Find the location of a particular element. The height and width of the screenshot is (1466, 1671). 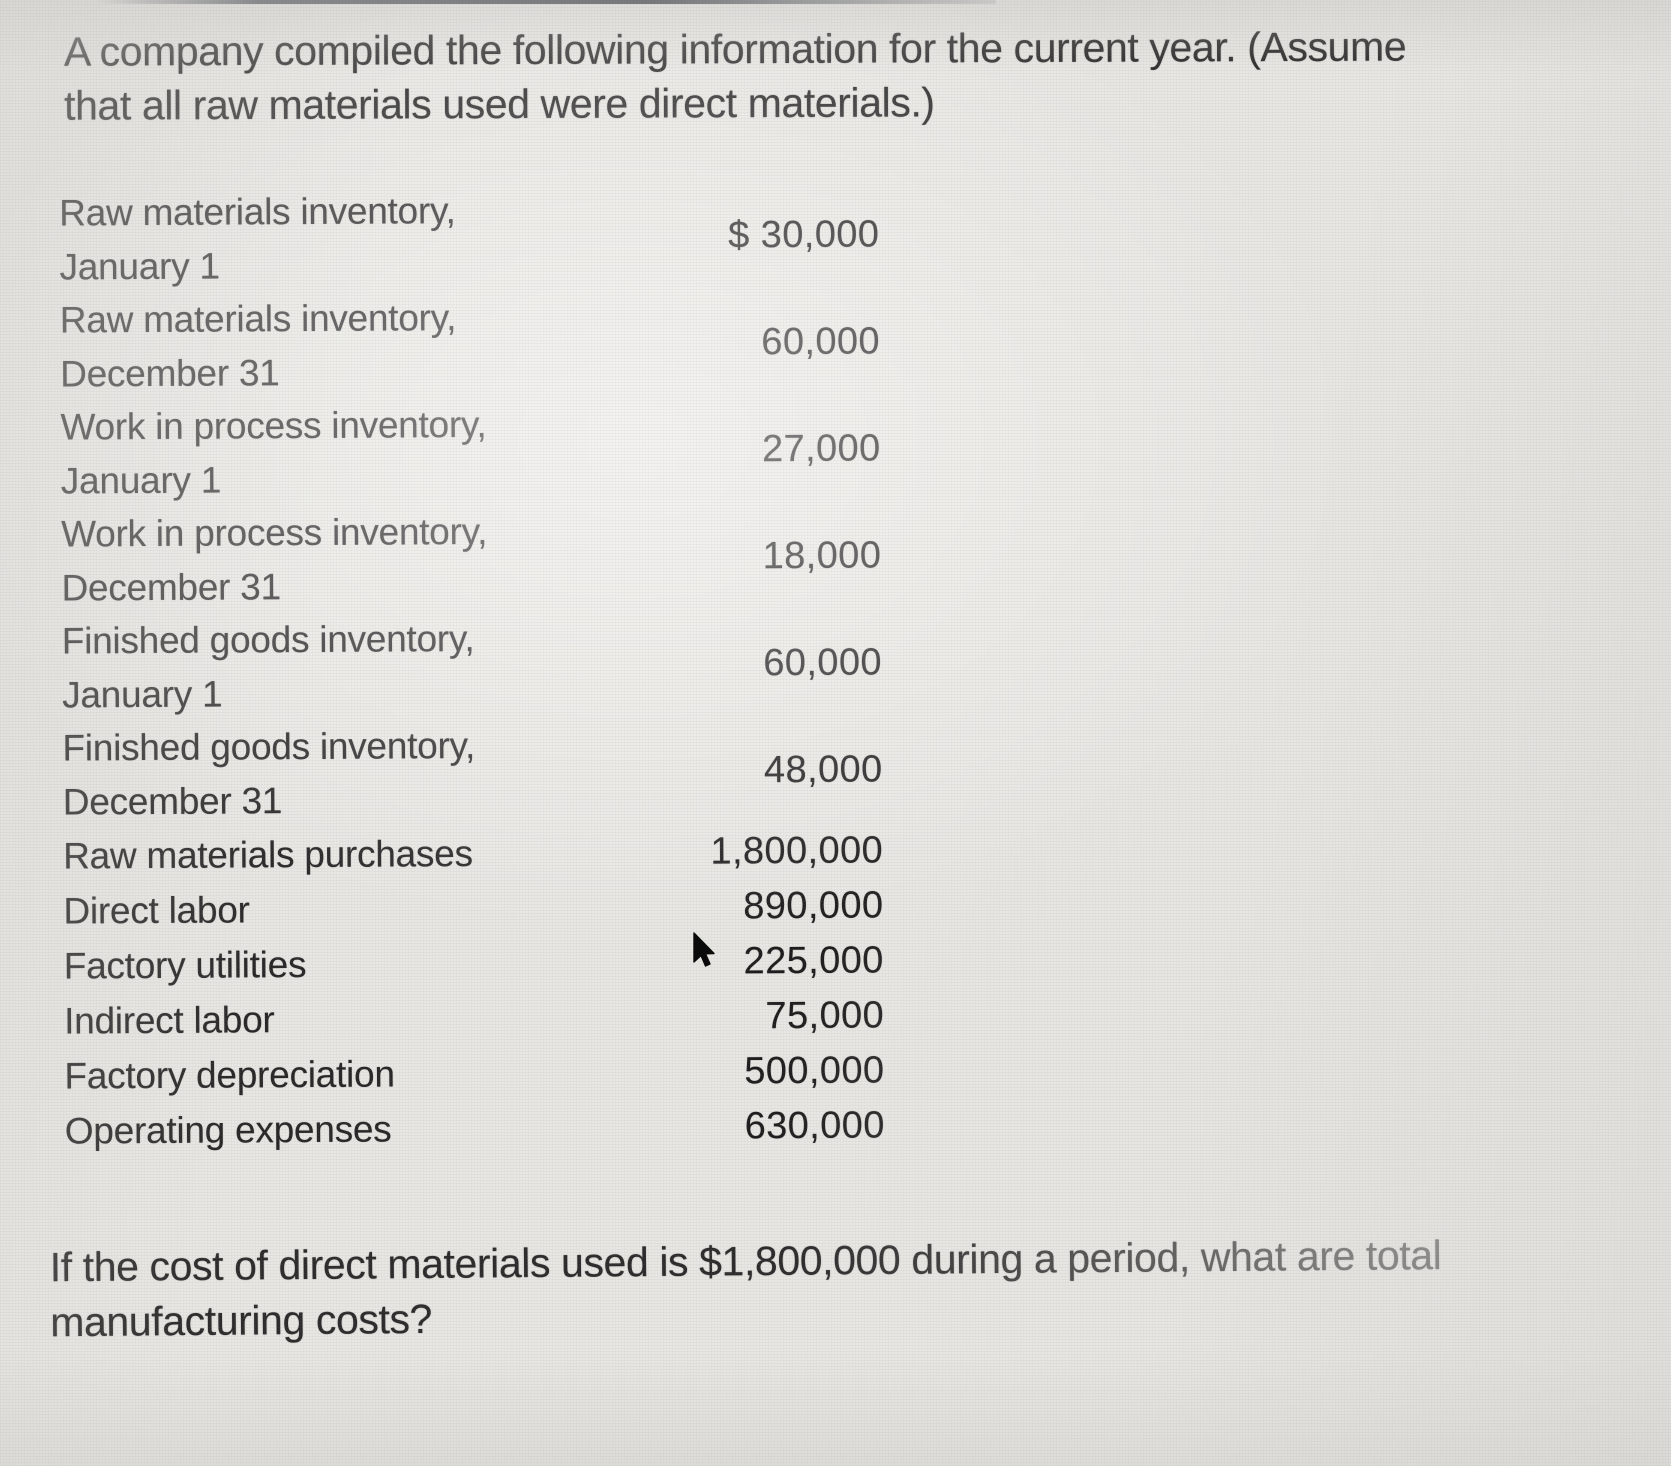

table-row-label-line1: Operating expenses is located at coordinates (228, 1130).